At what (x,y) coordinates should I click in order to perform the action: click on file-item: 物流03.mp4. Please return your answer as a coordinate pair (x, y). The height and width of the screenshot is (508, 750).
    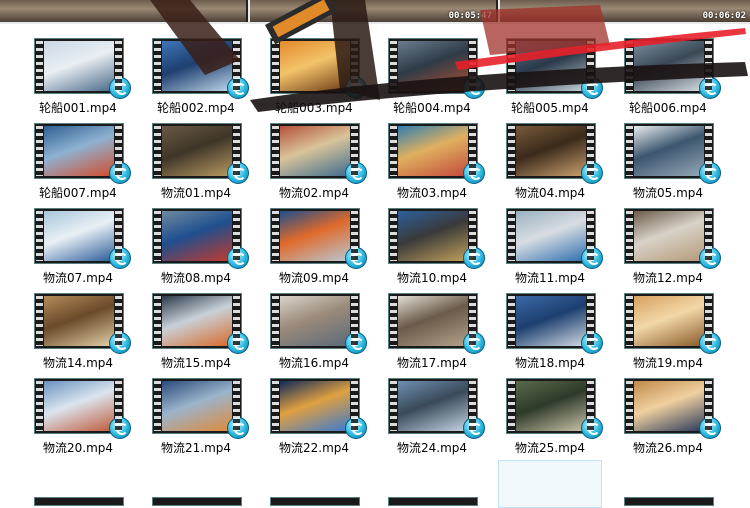
    Looking at the image, I should click on (432, 163).